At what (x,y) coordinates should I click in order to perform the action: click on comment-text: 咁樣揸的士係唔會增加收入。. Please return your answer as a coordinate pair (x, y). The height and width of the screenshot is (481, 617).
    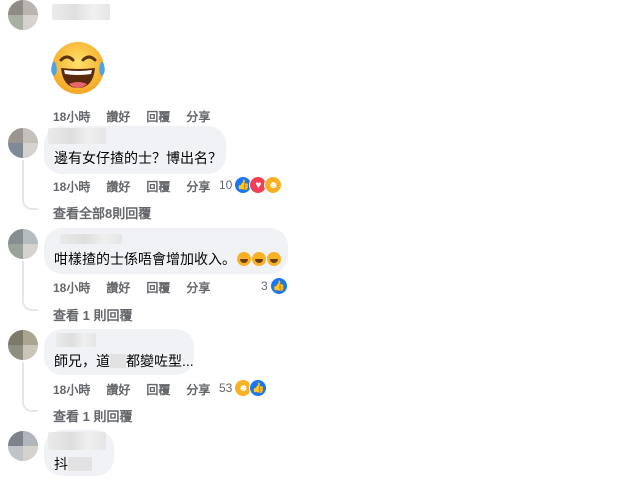
    Looking at the image, I should click on (167, 259).